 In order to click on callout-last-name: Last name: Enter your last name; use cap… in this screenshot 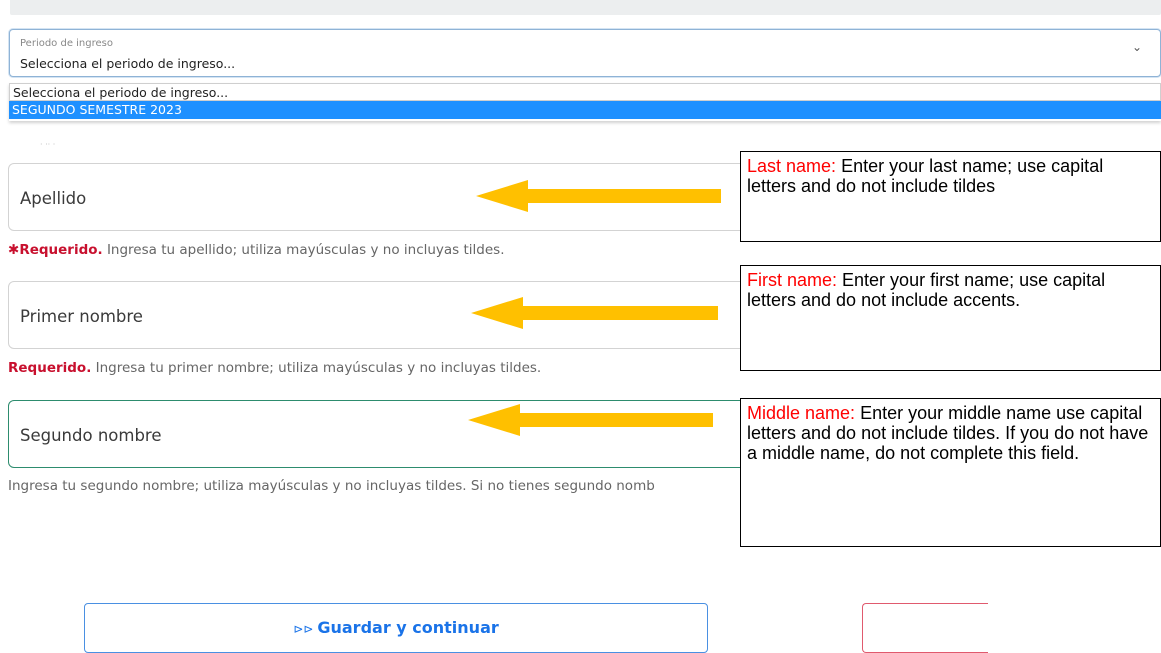, I will do `click(950, 196)`.